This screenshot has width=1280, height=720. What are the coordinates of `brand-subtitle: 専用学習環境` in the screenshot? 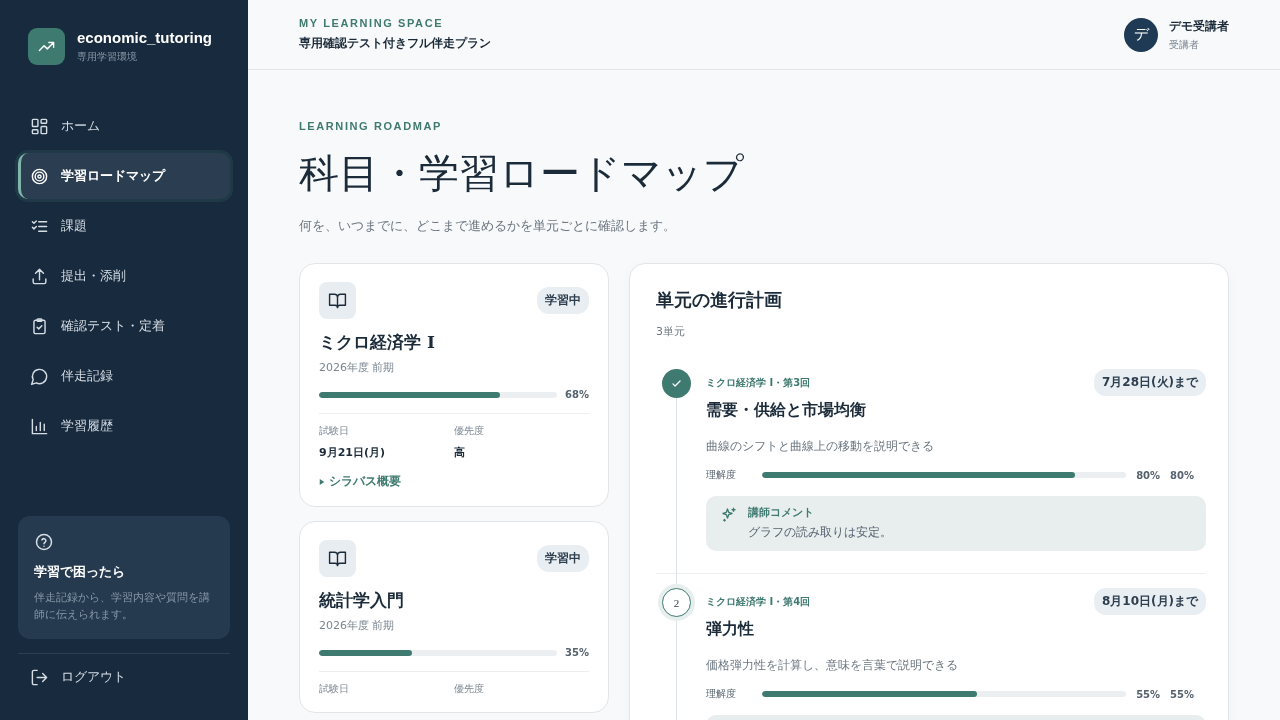 It's located at (107, 57).